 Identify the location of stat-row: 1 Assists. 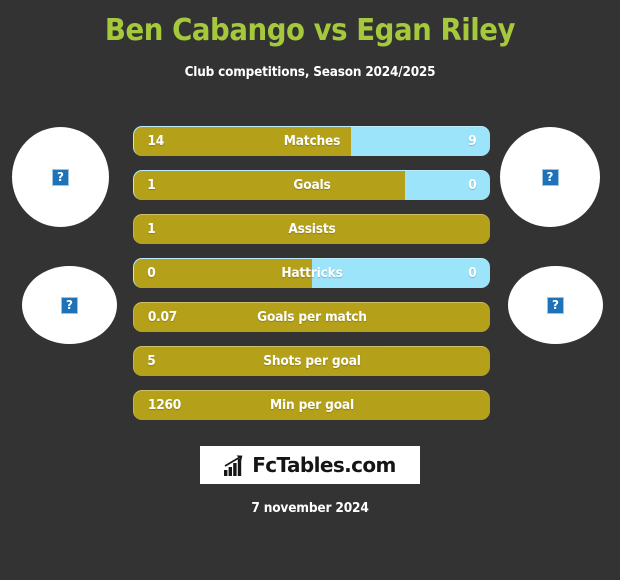
(311, 229).